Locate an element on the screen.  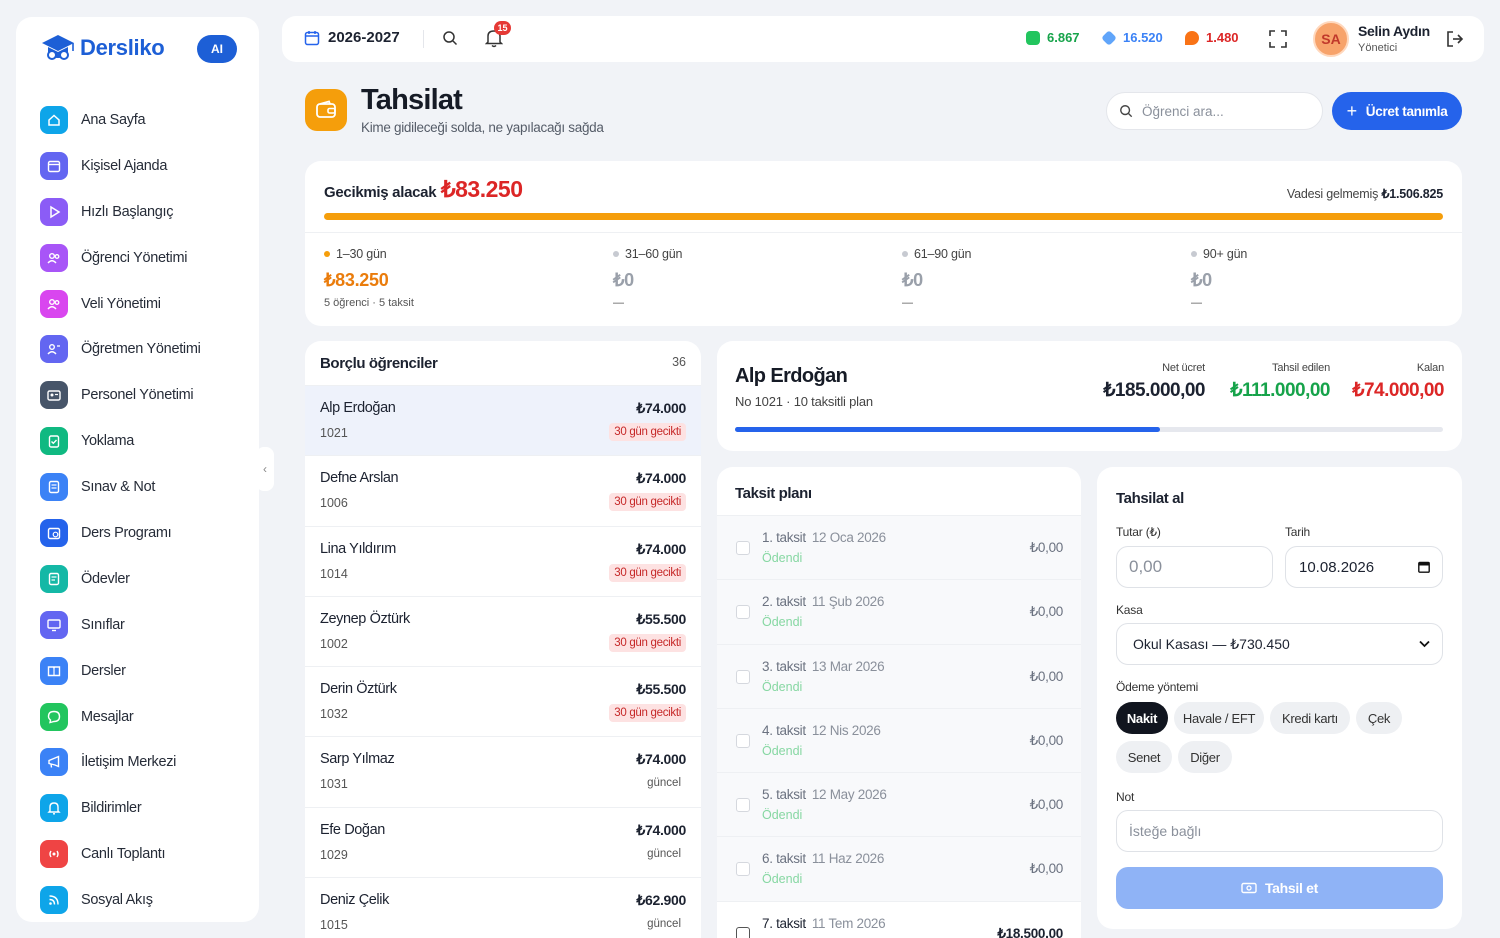
avatar: SA is located at coordinates (1331, 39).